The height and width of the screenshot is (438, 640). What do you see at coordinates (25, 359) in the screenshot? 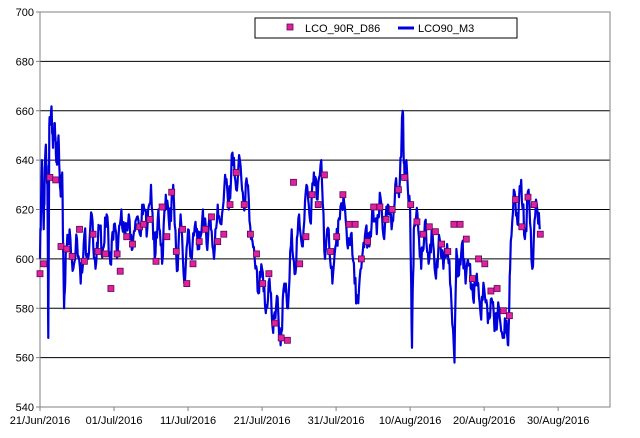
I see `y-tick-label: 560` at bounding box center [25, 359].